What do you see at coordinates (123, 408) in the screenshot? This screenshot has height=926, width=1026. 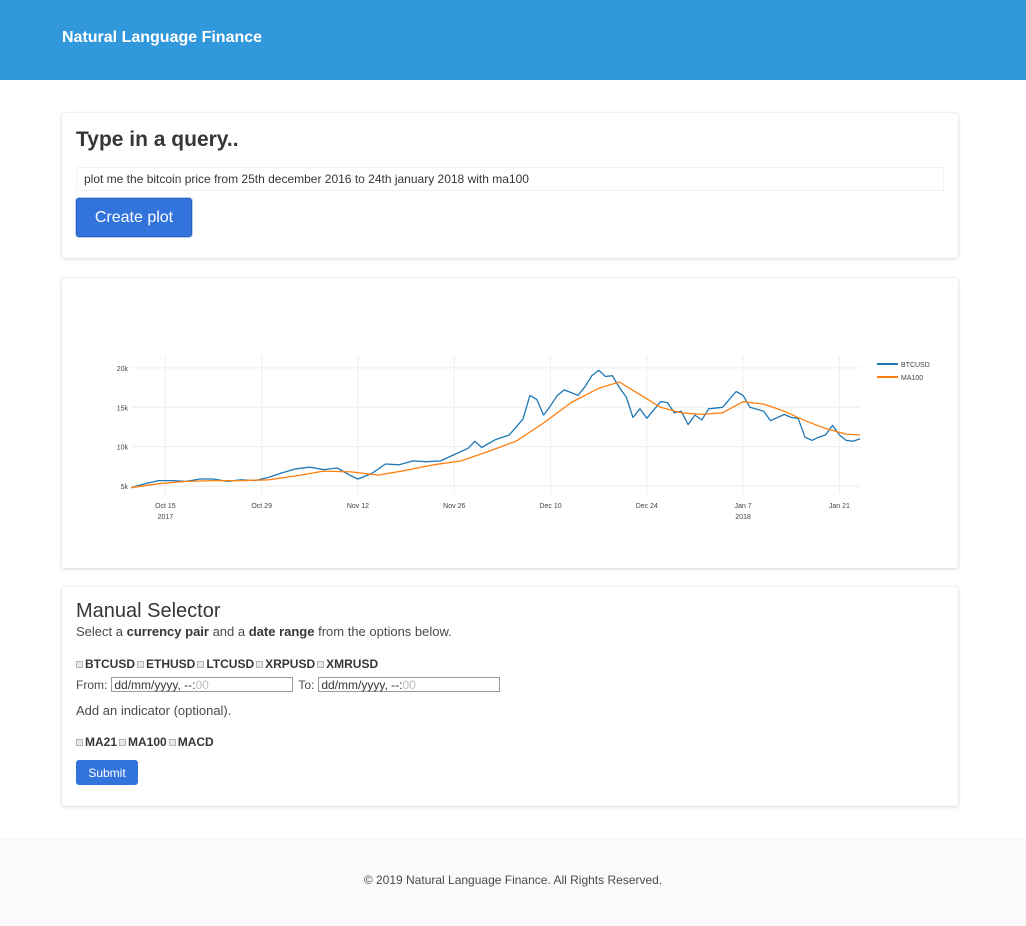 I see `y-tick-label: 15k` at bounding box center [123, 408].